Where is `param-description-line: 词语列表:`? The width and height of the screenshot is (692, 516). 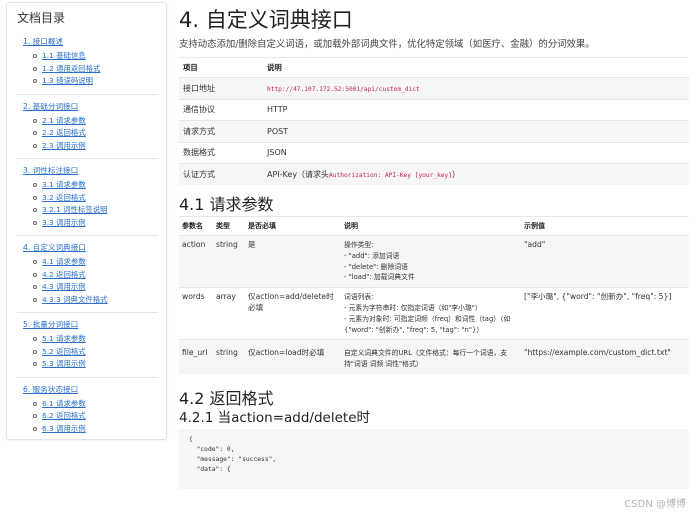 param-description-line: 词语列表: is located at coordinates (359, 297).